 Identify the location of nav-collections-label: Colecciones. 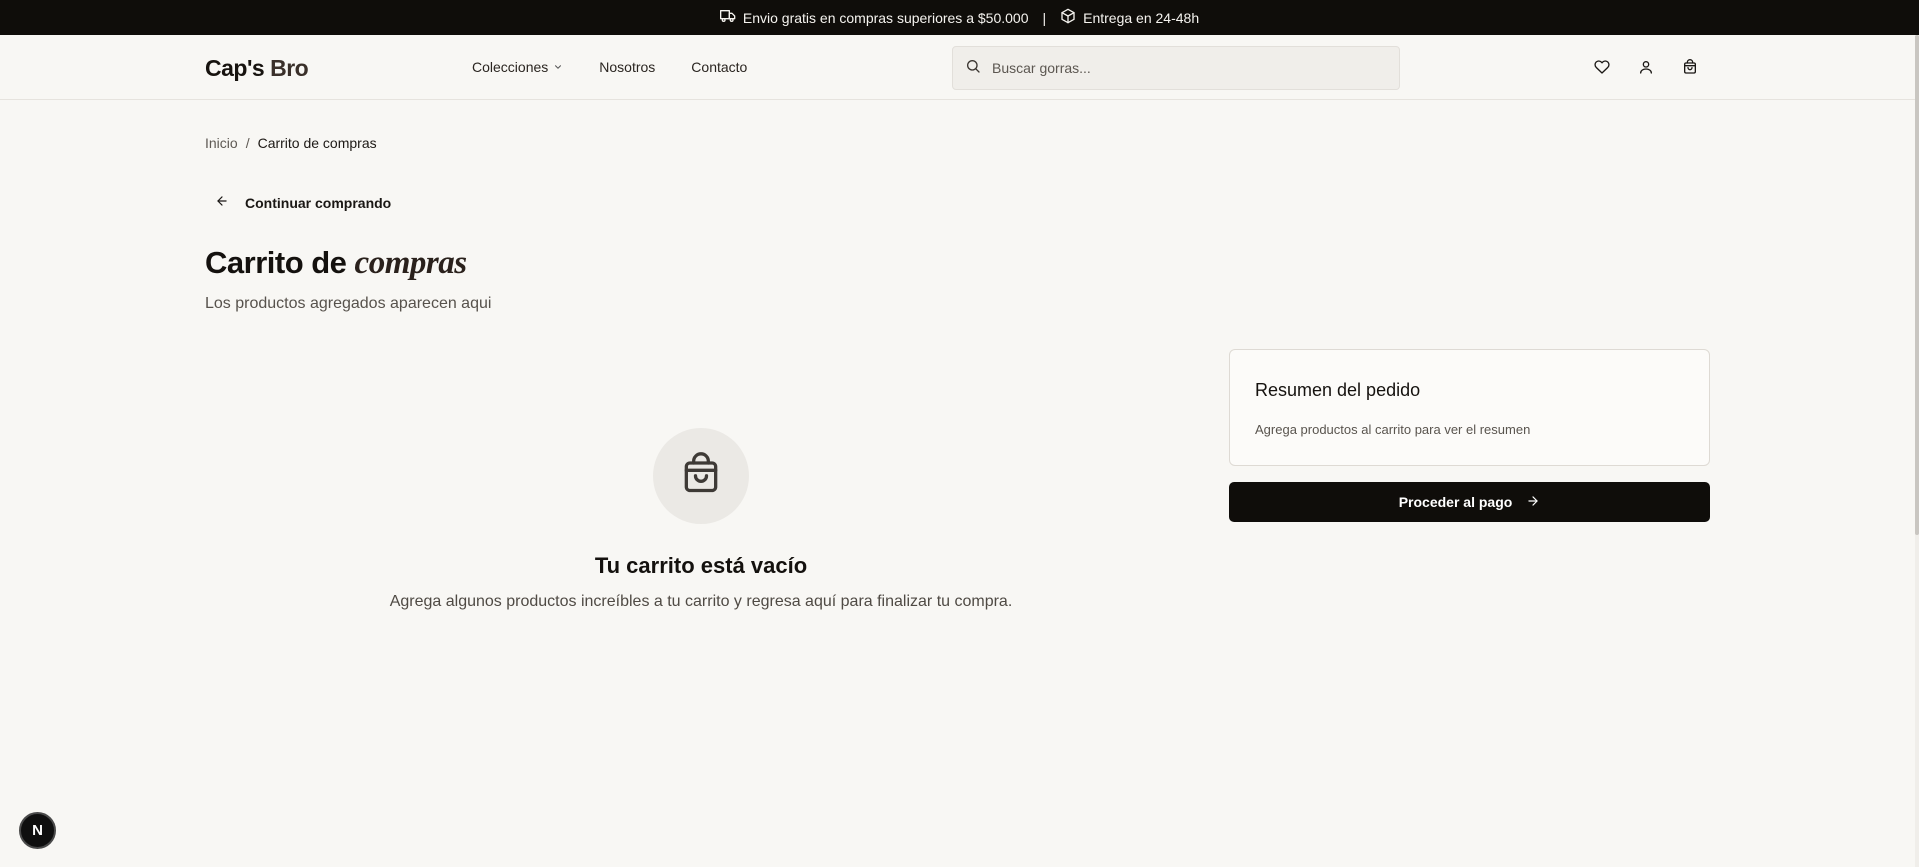
(510, 67).